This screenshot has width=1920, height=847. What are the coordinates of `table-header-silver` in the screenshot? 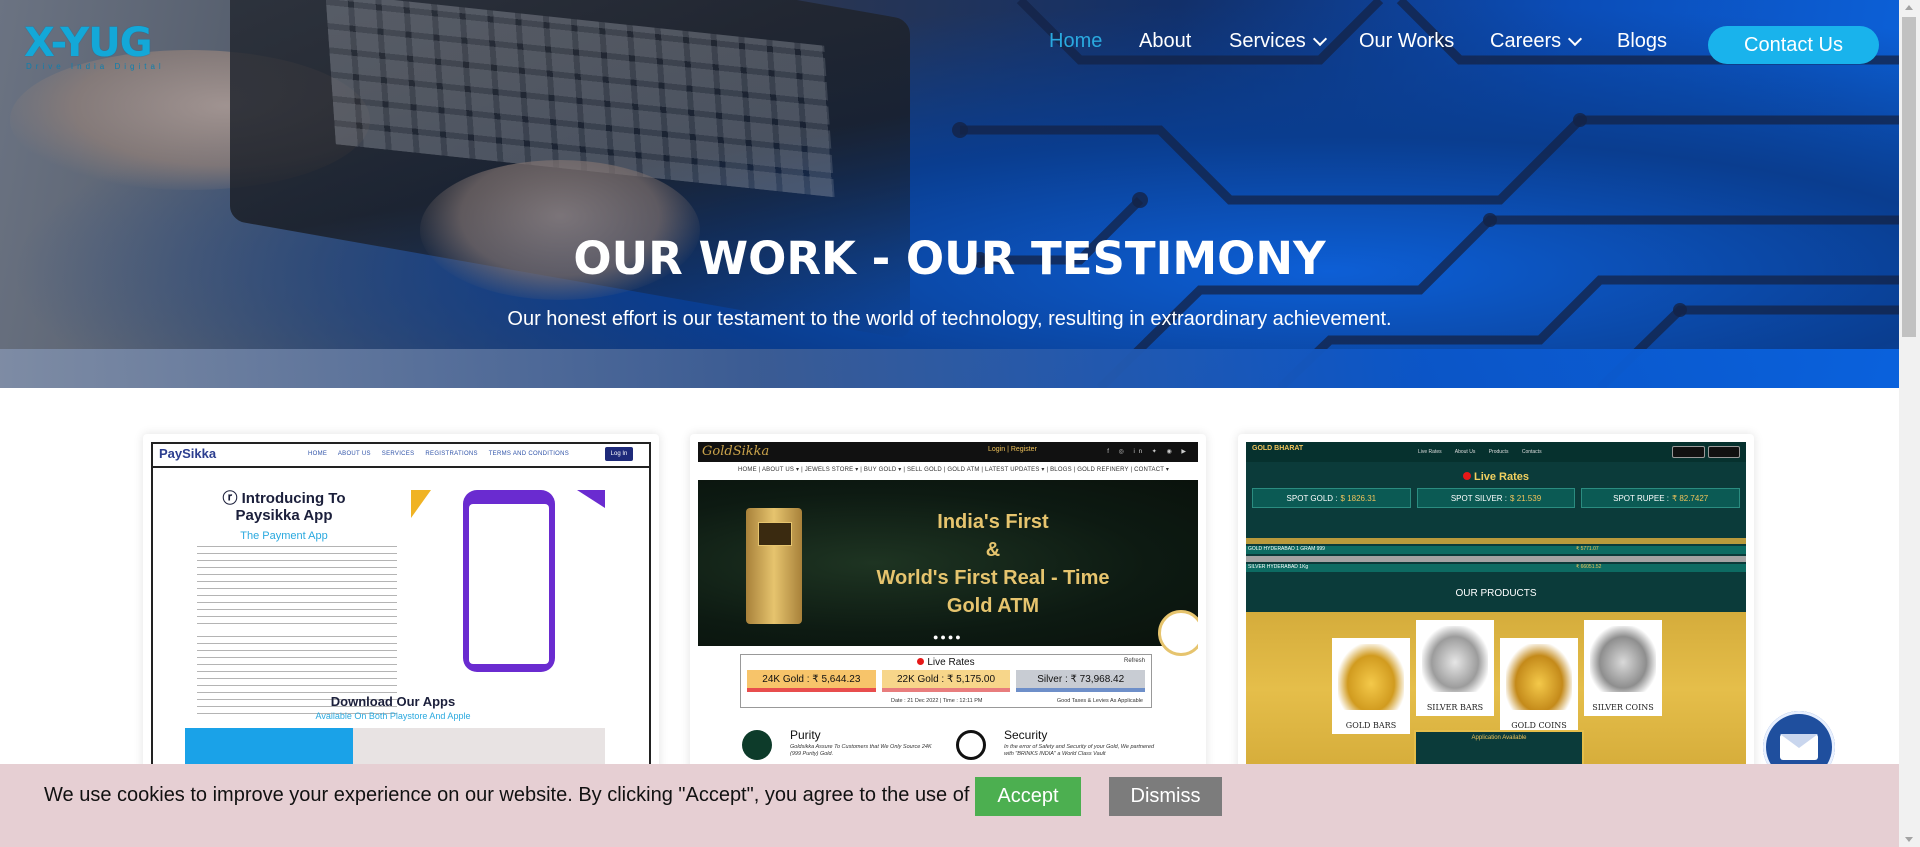 It's located at (1496, 559).